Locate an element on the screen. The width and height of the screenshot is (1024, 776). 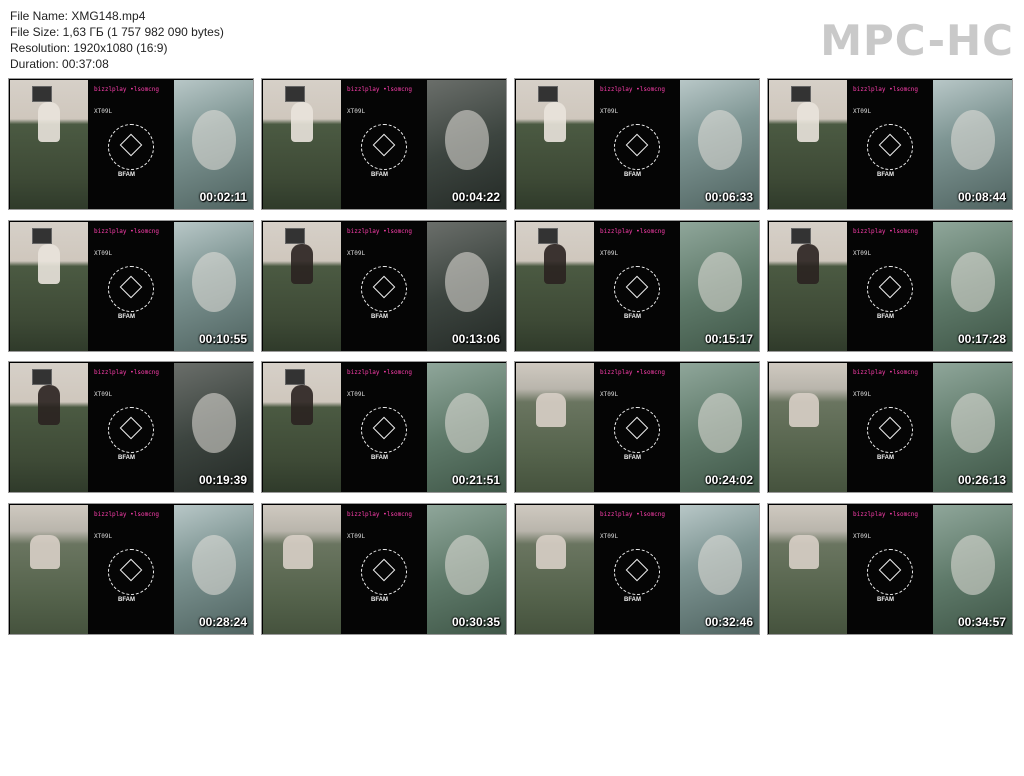
timestamp: 00:26:13 is located at coordinates (981, 480).